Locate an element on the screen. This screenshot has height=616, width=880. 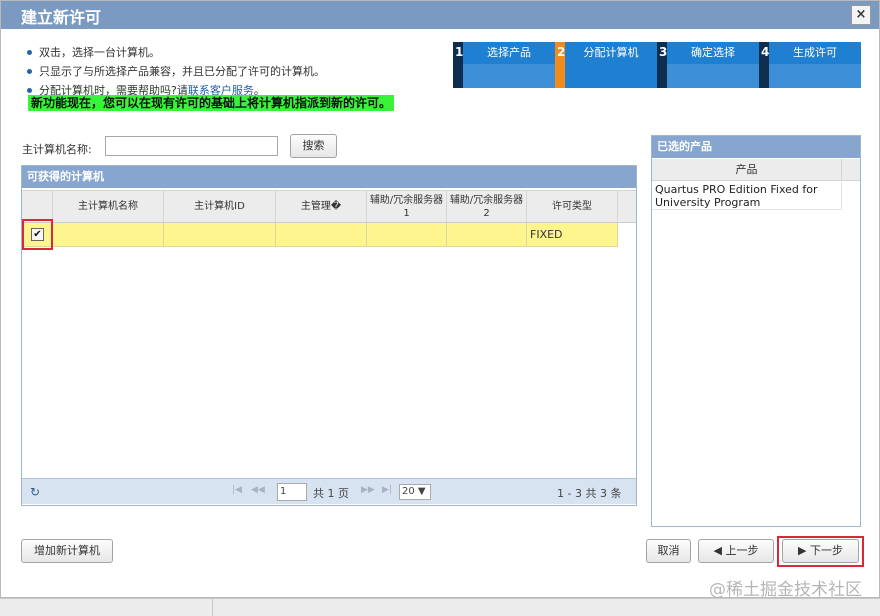
next-step-highlight is located at coordinates (820, 551).